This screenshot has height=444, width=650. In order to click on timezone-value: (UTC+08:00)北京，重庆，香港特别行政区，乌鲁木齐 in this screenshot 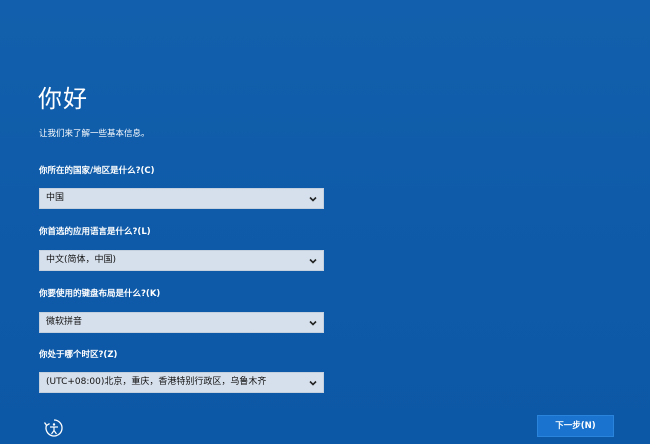, I will do `click(156, 382)`.